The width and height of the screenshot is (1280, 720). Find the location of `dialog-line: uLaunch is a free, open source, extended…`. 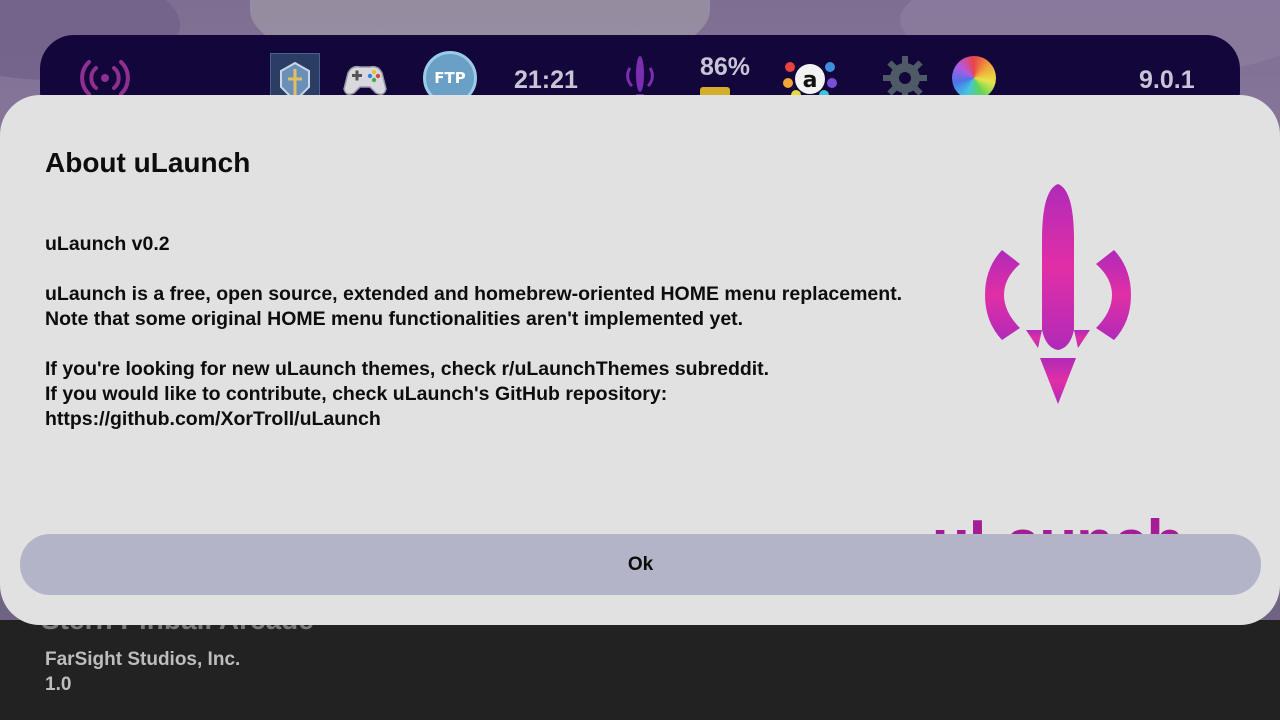

dialog-line: uLaunch is a free, open source, extended… is located at coordinates (474, 294).